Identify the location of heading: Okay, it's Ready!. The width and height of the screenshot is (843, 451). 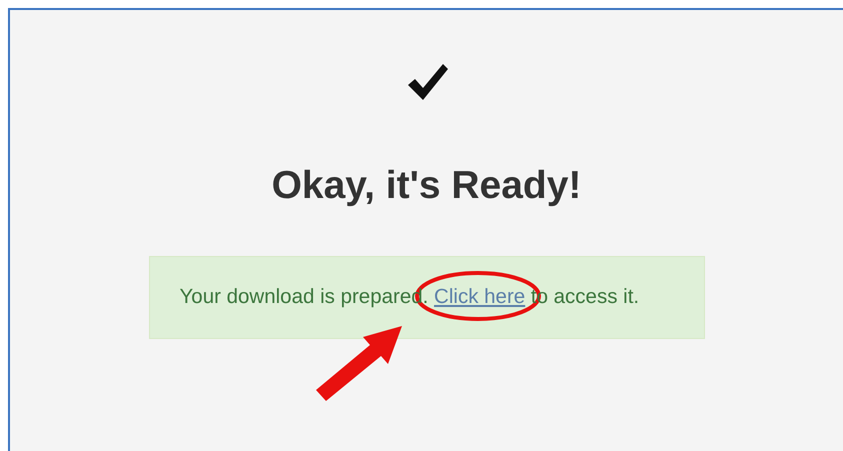
(427, 186).